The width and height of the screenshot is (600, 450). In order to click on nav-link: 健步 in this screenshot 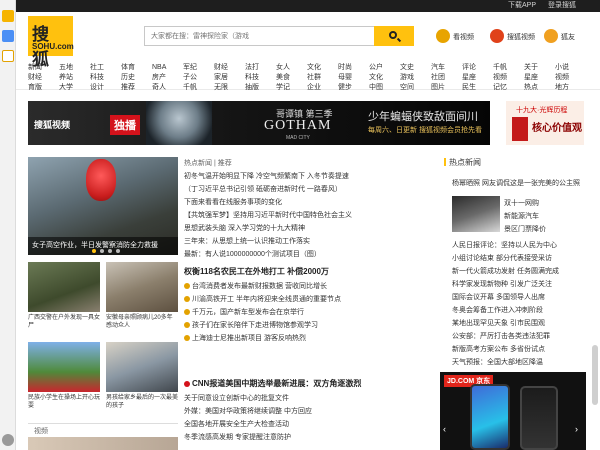, I will do `click(345, 88)`.